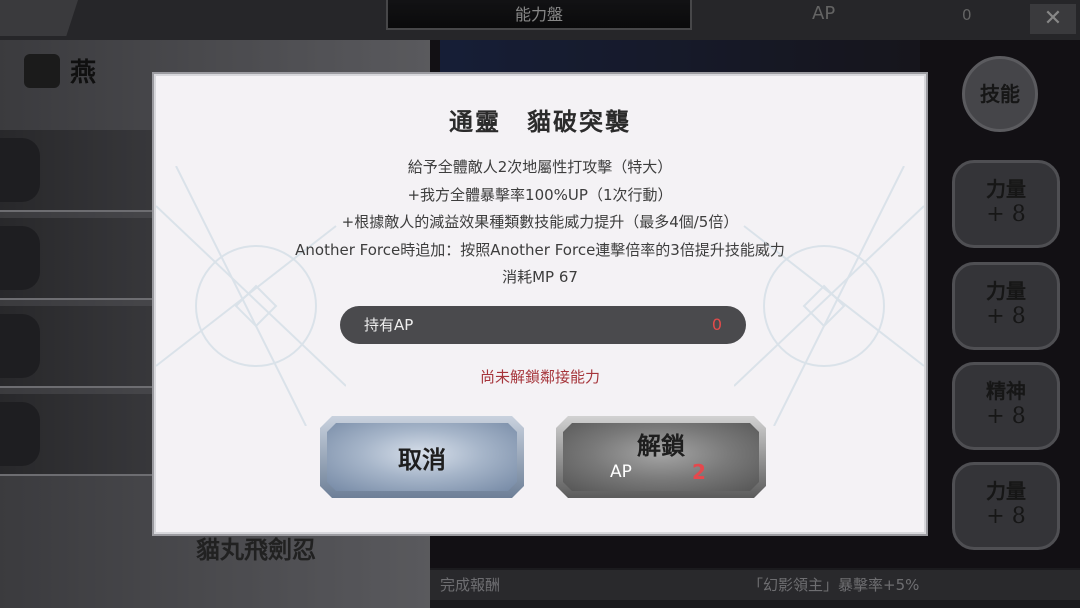 The width and height of the screenshot is (1080, 608). Describe the element at coordinates (540, 167) in the screenshot. I see `description-line: 給予全體敵人2次地屬性打攻擊（特大）` at that location.